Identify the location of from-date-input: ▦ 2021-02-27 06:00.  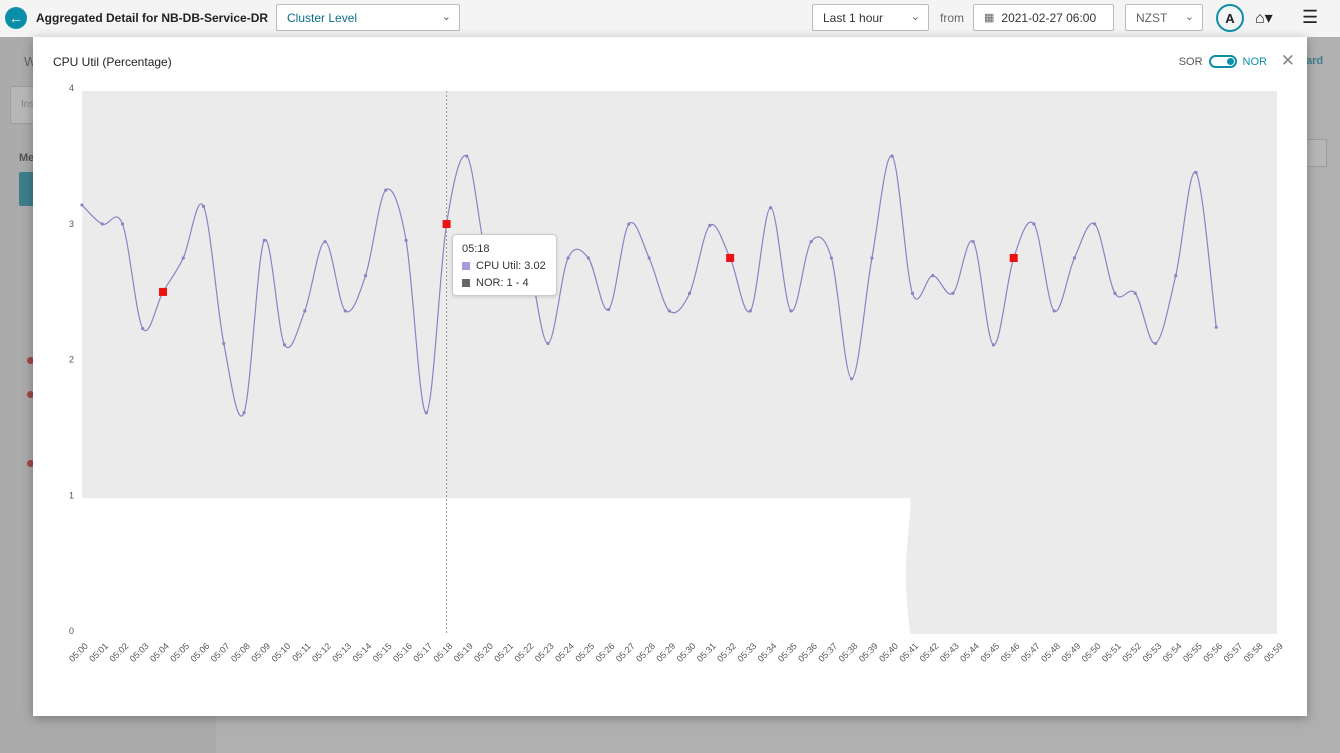
(1043, 17).